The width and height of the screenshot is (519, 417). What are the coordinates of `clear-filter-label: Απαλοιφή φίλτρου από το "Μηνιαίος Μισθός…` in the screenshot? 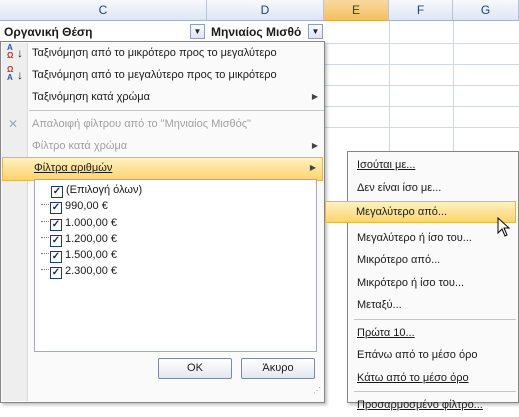 It's located at (141, 124).